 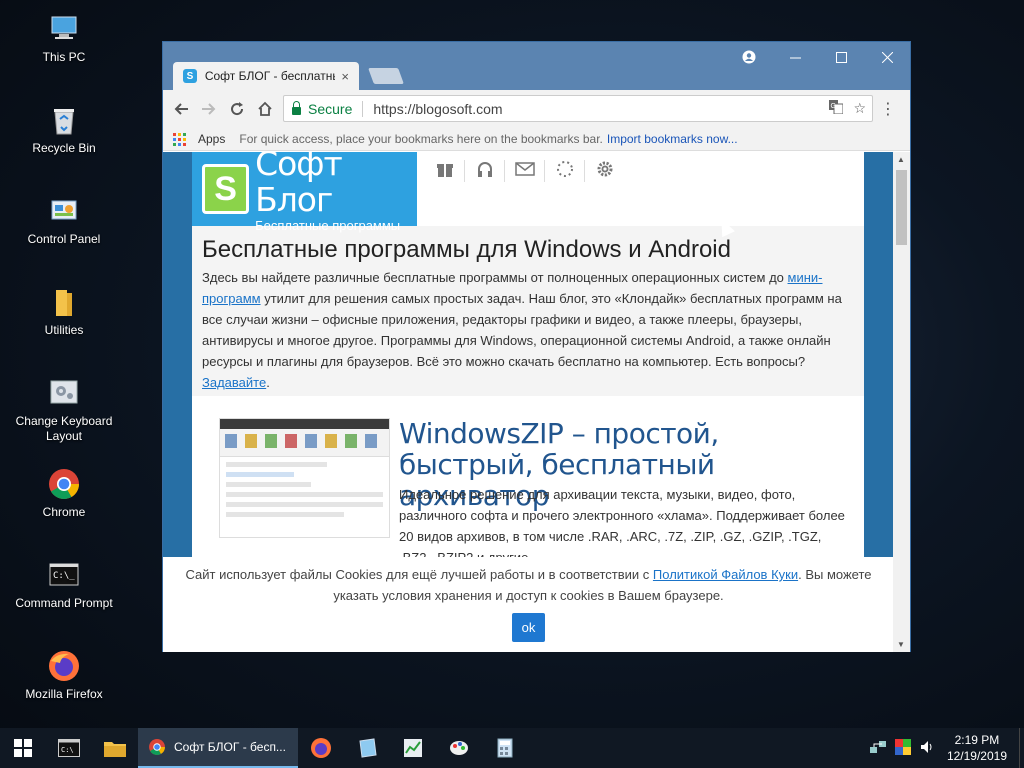 I want to click on reload-icon, so click(x=237, y=109).